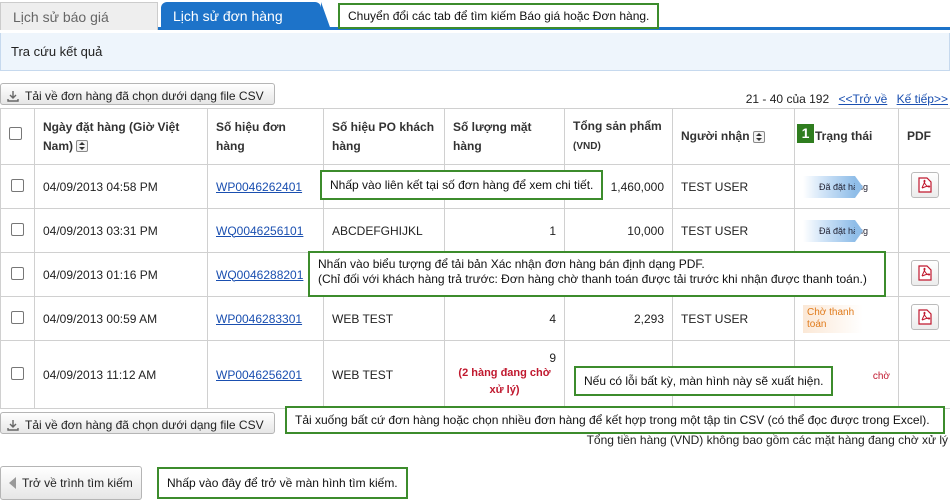 This screenshot has height=500, width=950. I want to click on order-number-link: WQ0046256101, so click(259, 231).